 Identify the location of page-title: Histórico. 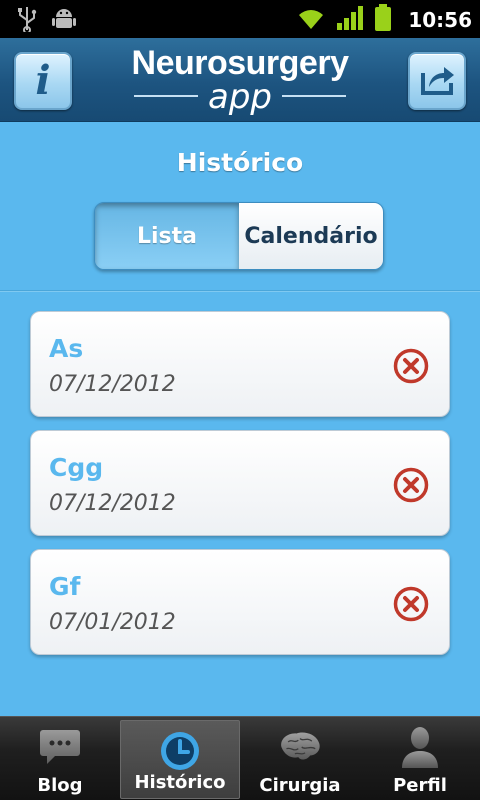
(240, 162).